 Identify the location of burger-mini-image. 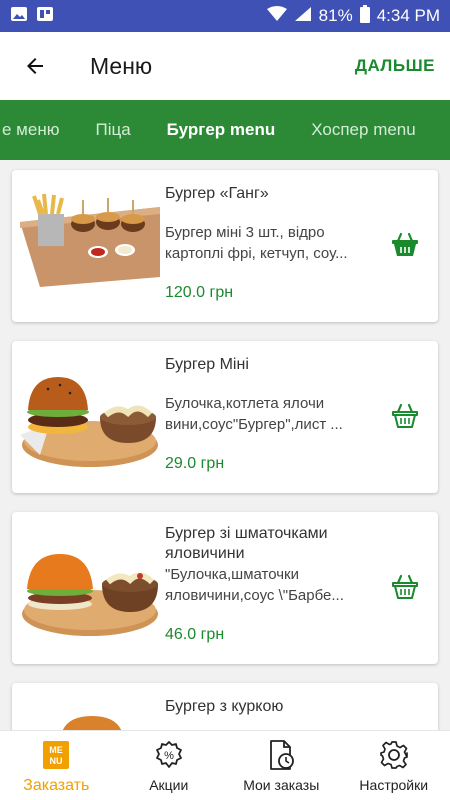
(89, 422).